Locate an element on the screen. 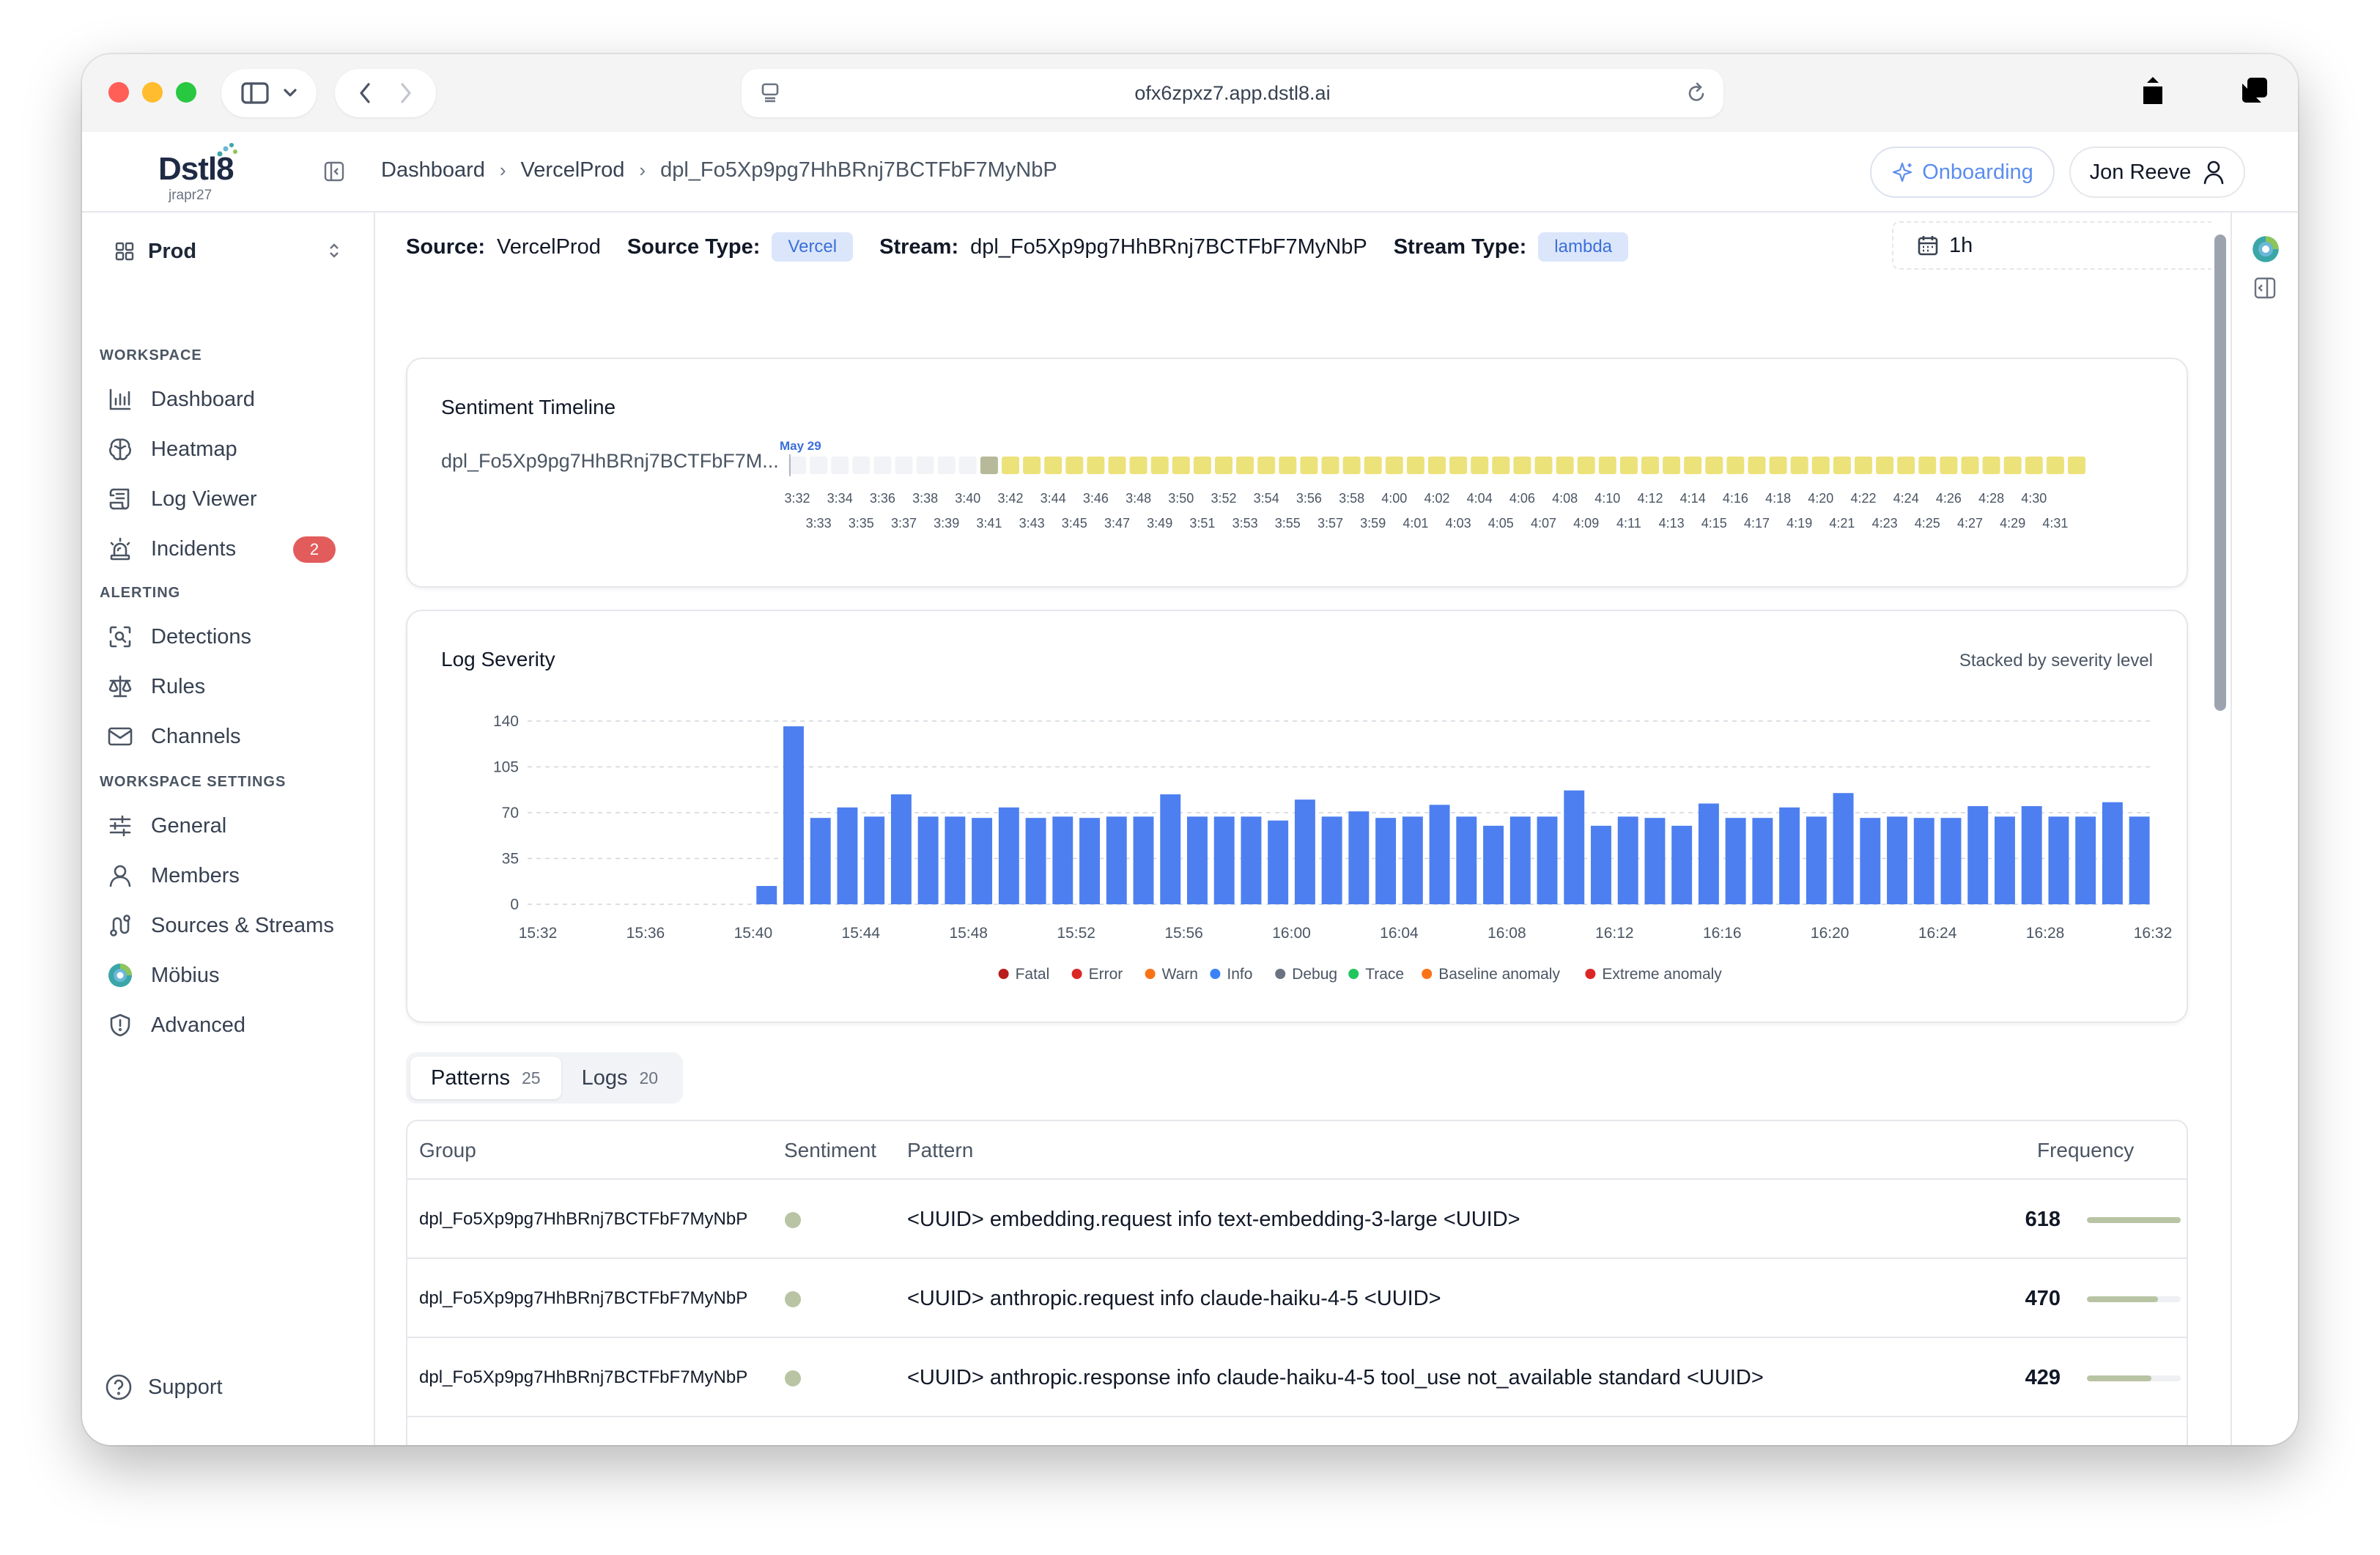  sidebar-item-dashboard: Dashboard is located at coordinates (229, 399).